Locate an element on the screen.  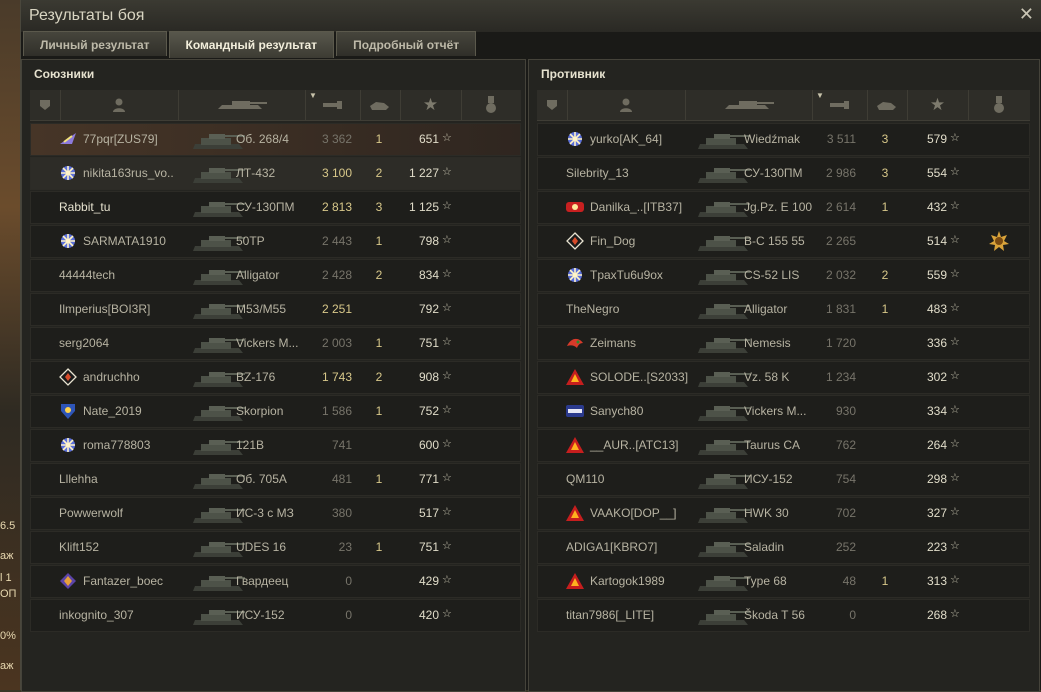
player-name: Zeimans is located at coordinates (613, 343).